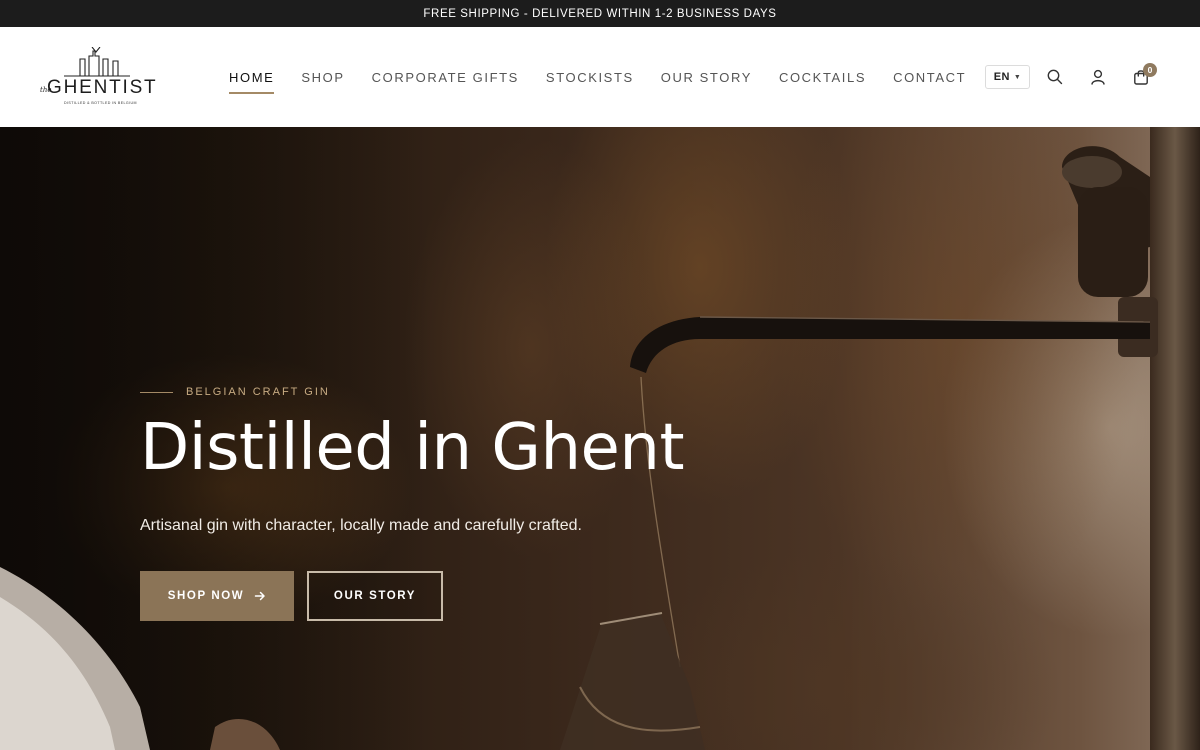  What do you see at coordinates (259, 596) in the screenshot?
I see `arrow-right-icon` at bounding box center [259, 596].